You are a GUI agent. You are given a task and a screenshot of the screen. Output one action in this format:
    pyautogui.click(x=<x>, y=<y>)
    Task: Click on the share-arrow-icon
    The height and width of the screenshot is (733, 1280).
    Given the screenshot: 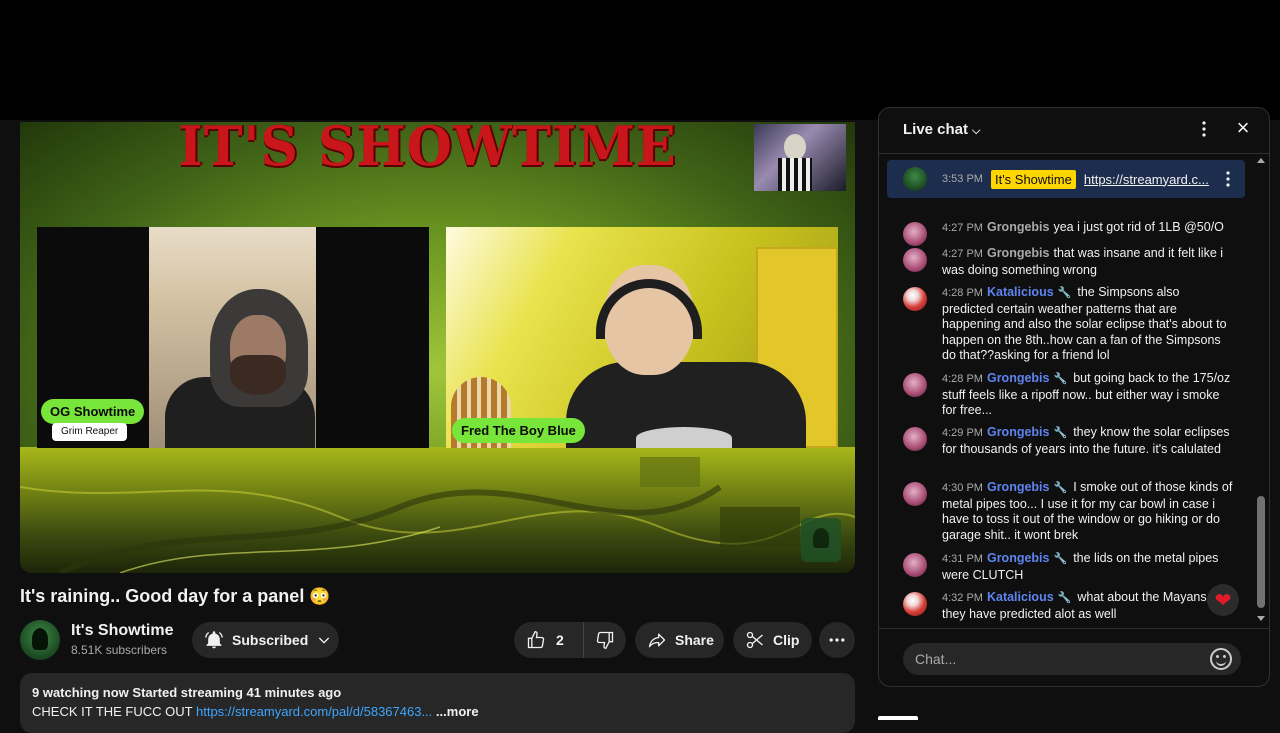 What is the action you would take?
    pyautogui.click(x=657, y=640)
    